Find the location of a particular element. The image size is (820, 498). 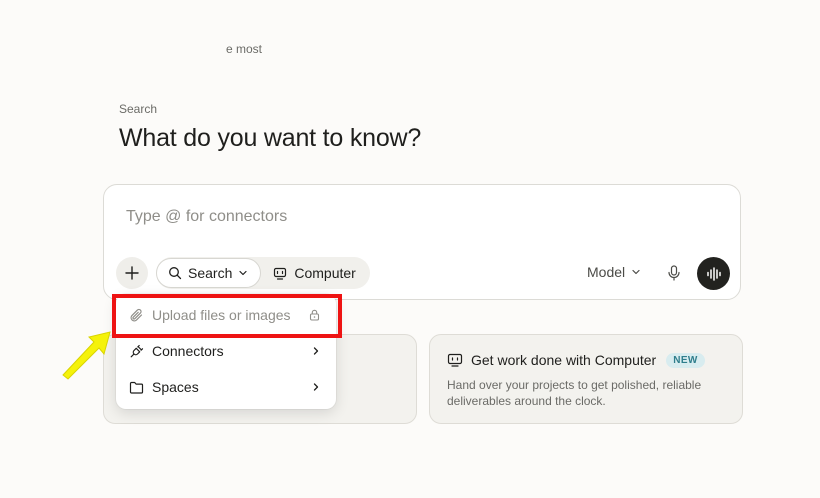

card-title-row: Get work done with Computer NEW is located at coordinates (576, 360).